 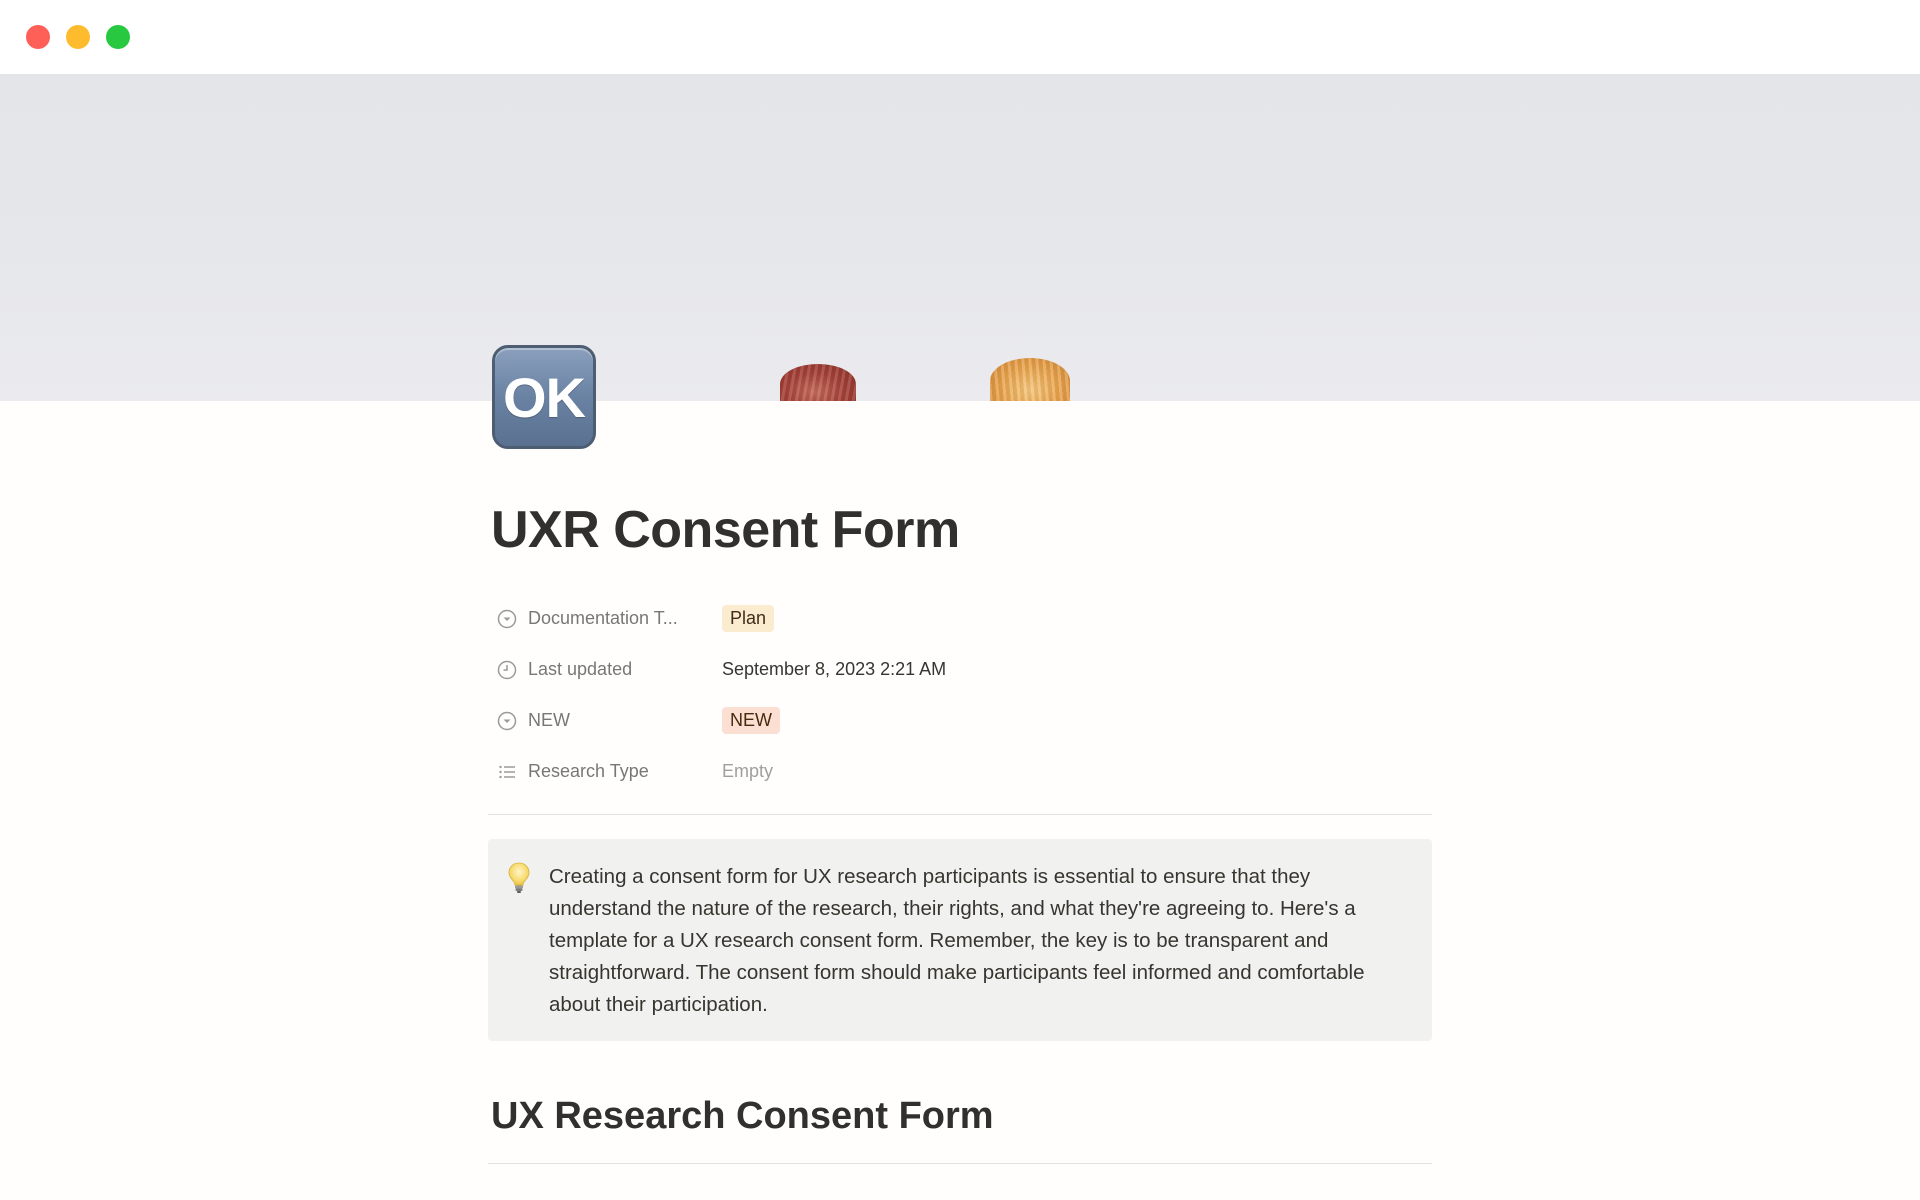 I want to click on section-heading: UX Research Consent Form, so click(x=742, y=1116).